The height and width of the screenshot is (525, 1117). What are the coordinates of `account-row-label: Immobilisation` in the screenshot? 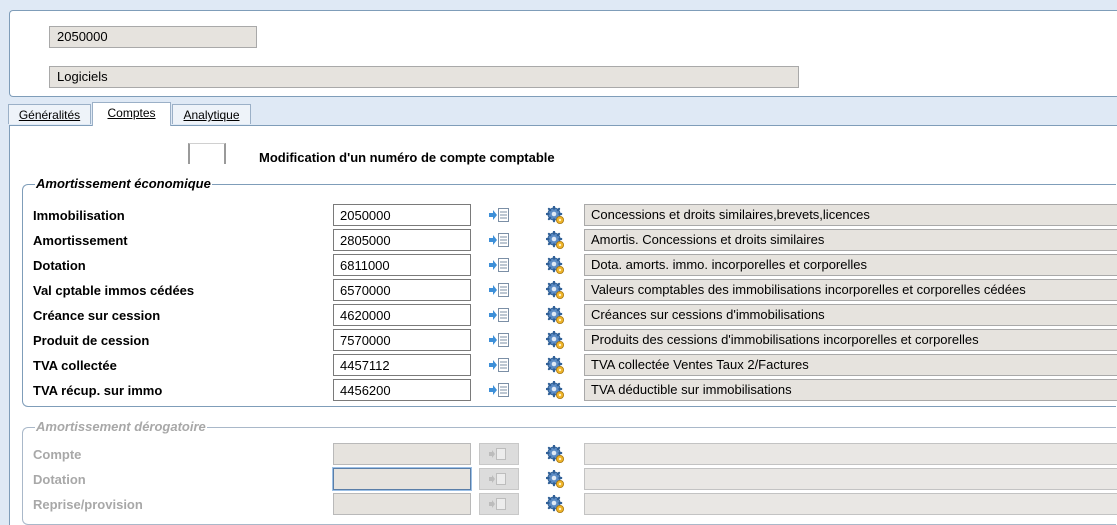 It's located at (79, 215).